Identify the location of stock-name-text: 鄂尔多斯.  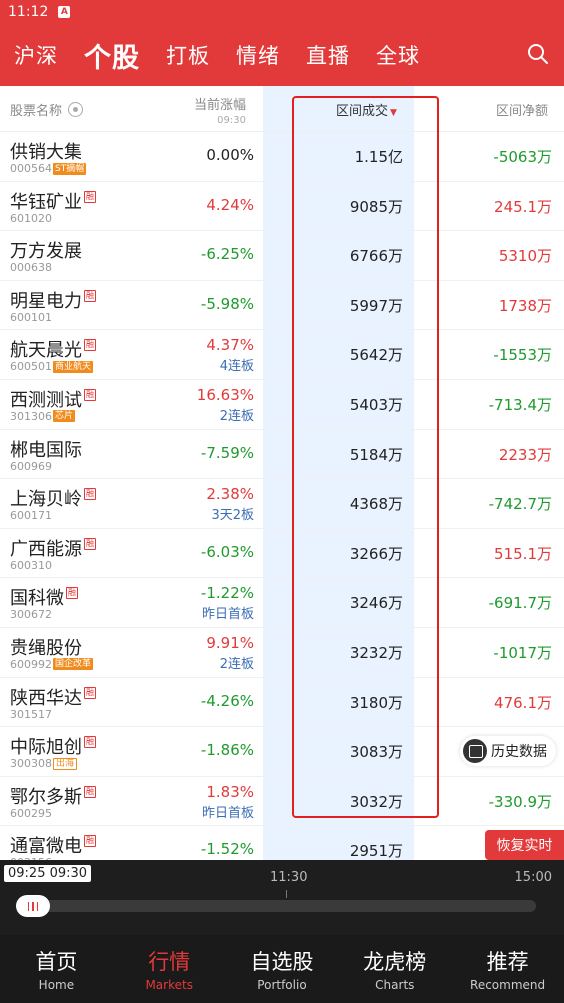
(46, 797).